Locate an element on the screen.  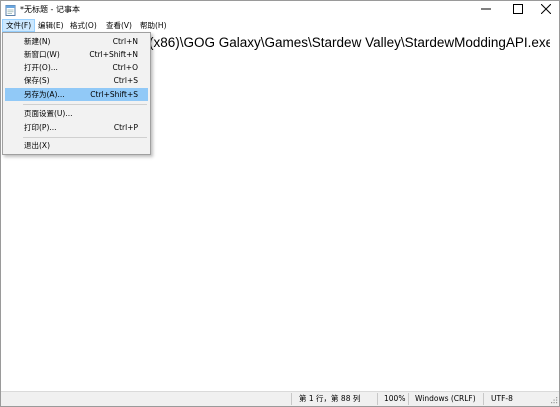
minimize-button is located at coordinates (486, 10).